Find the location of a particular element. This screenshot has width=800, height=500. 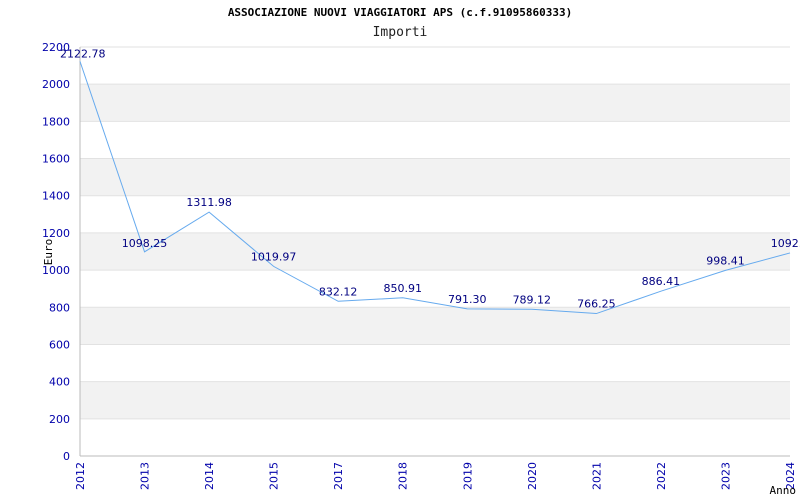

data-label: 850.91 is located at coordinates (402, 288).